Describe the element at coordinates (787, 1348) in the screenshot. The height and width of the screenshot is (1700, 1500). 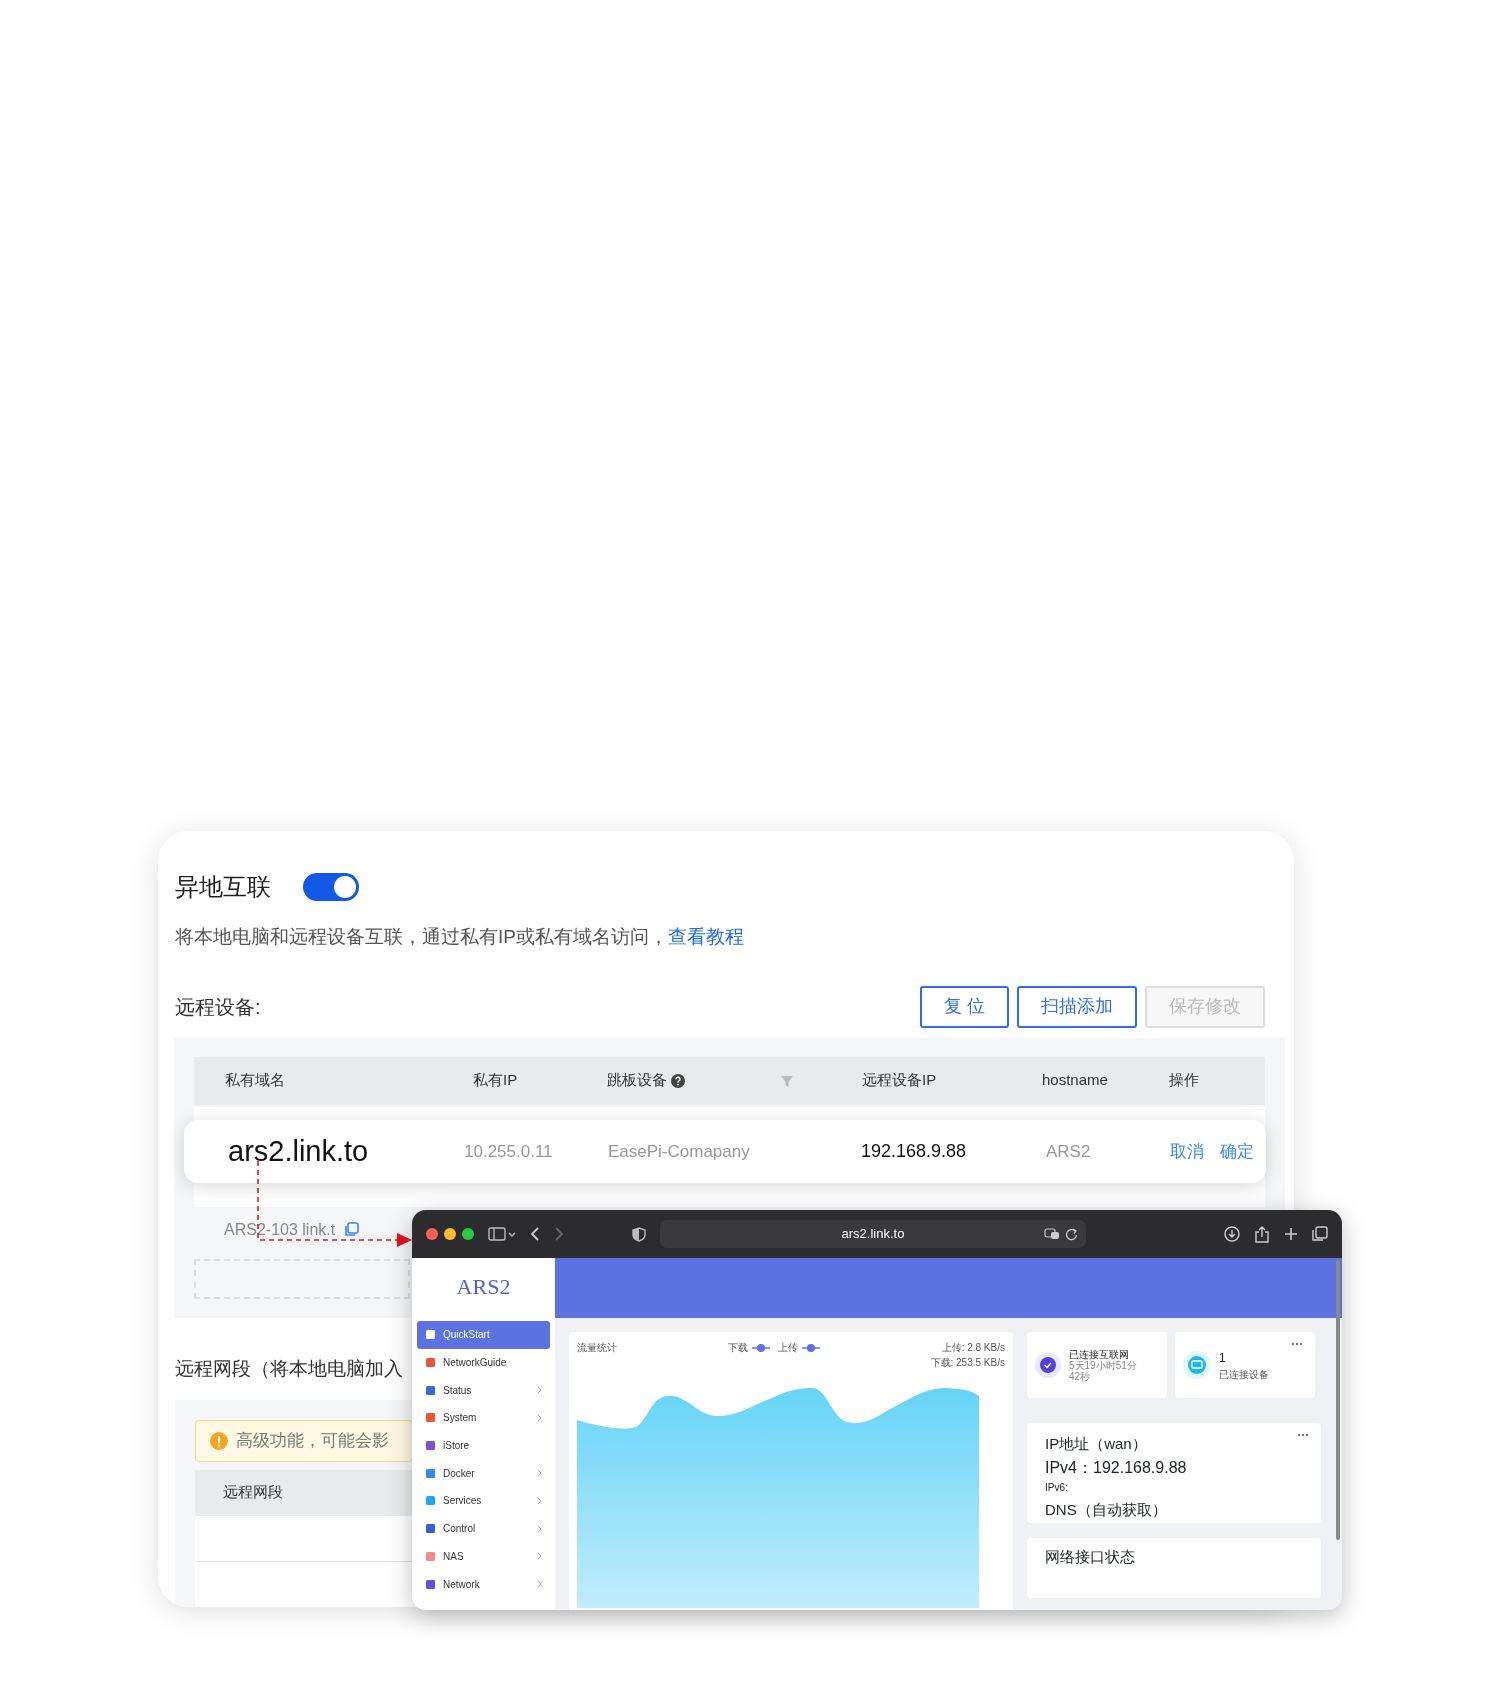
I see `legend-label: 上传` at that location.